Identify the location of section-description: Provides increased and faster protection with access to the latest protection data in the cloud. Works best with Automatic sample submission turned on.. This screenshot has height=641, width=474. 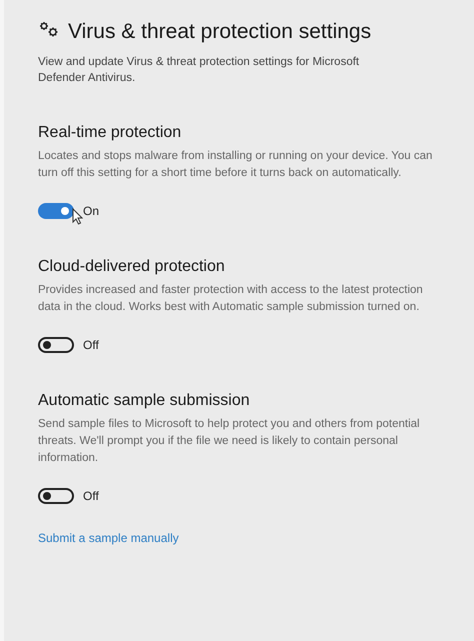
(231, 299).